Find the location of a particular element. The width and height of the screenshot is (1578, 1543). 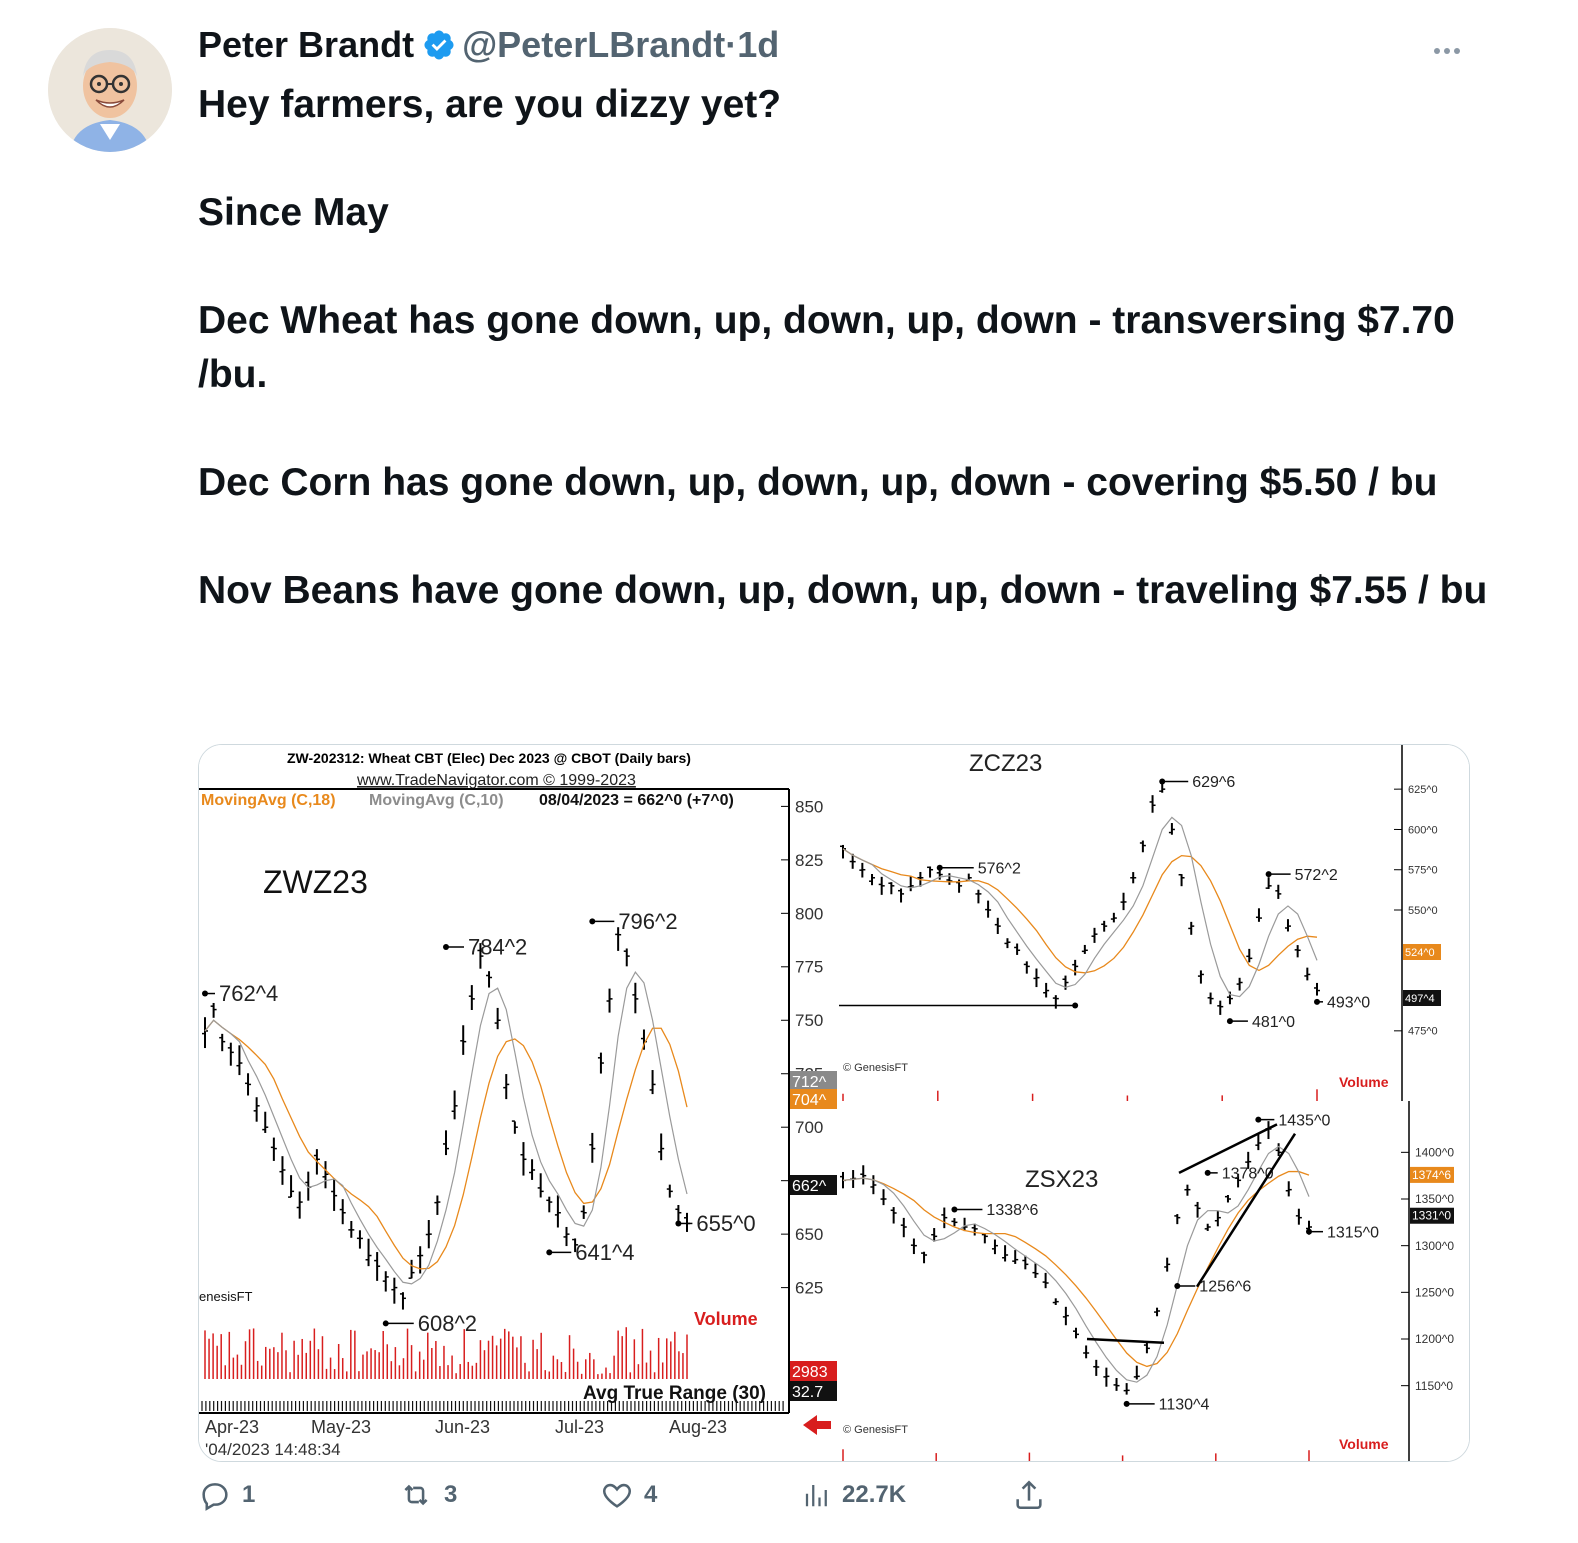

x-axis-tick-label: May-23 is located at coordinates (341, 1427).